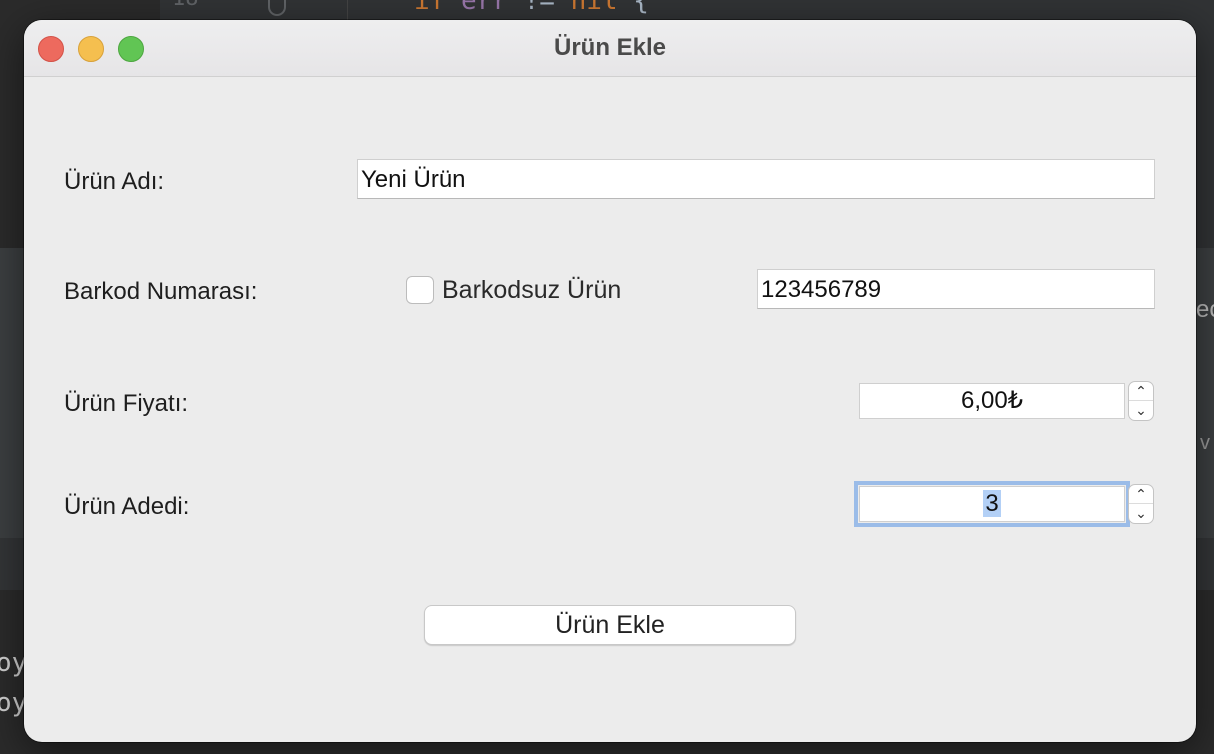 Image resolution: width=1214 pixels, height=754 pixels. I want to click on window-title: Ürün Ekle, so click(610, 47).